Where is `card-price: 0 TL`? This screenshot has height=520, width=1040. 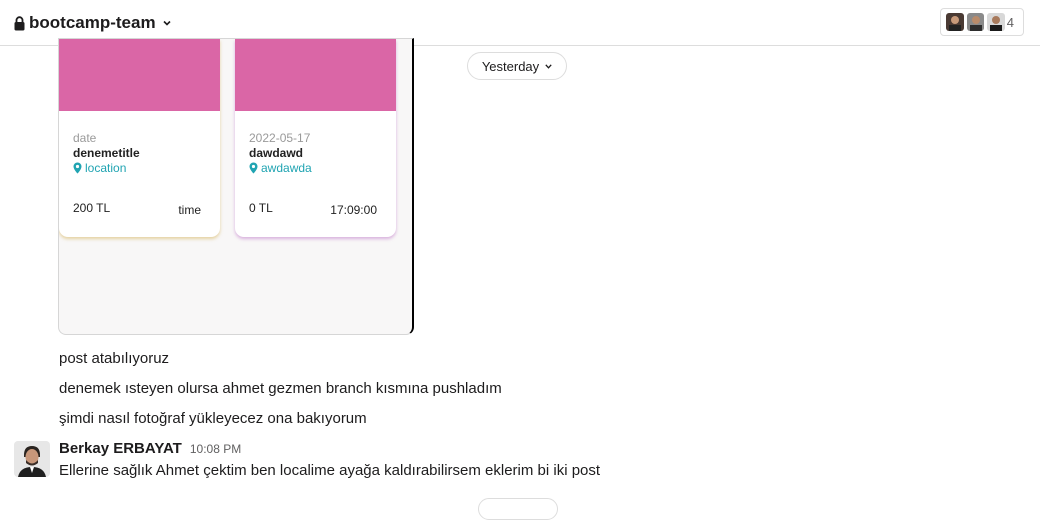 card-price: 0 TL is located at coordinates (261, 208).